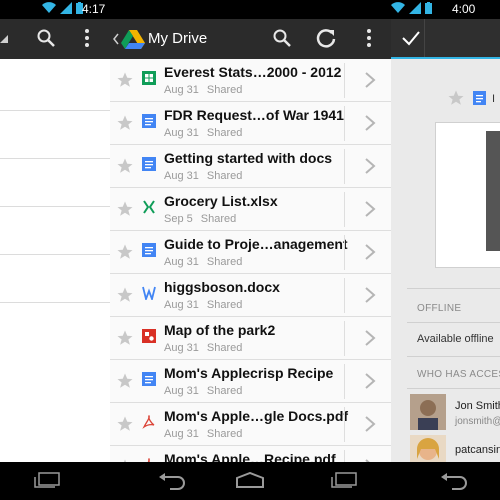 This screenshot has width=500, height=500. I want to click on file-name: Map of the park2, so click(220, 330).